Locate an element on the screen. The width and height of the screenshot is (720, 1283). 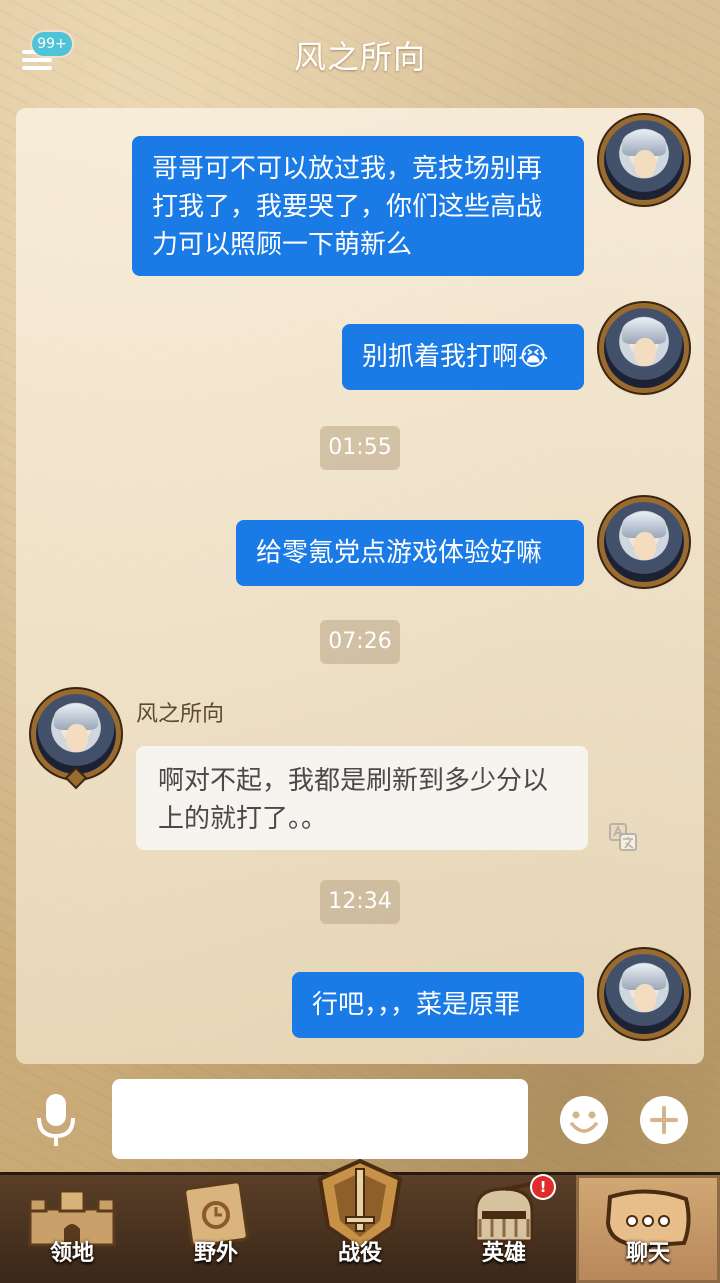
message-text: 啊对不起，我都是刷新到多少分以上的就打了。。 is located at coordinates (353, 800).